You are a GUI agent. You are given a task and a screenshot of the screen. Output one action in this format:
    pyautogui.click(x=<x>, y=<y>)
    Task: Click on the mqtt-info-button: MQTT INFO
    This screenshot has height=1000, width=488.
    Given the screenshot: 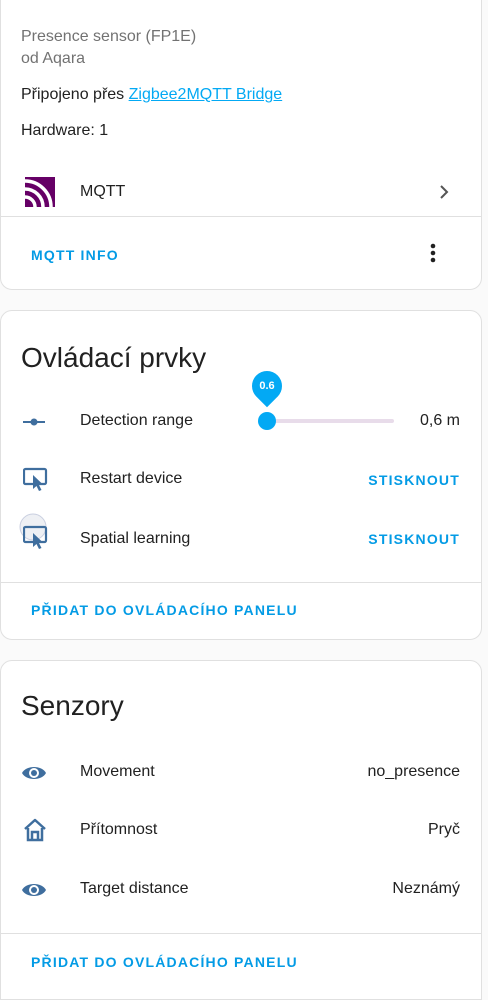 What is the action you would take?
    pyautogui.click(x=75, y=255)
    